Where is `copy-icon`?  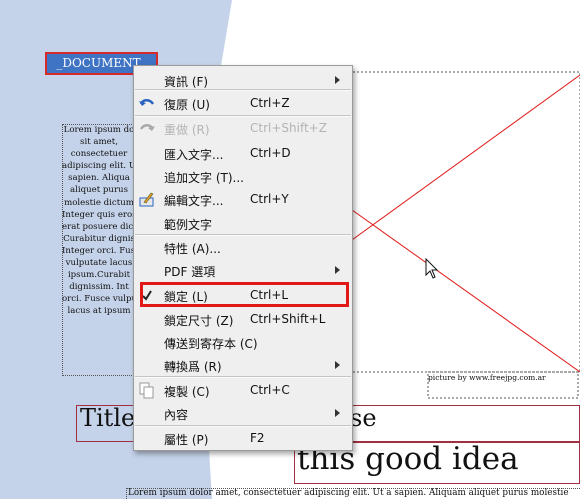
copy-icon is located at coordinates (147, 390).